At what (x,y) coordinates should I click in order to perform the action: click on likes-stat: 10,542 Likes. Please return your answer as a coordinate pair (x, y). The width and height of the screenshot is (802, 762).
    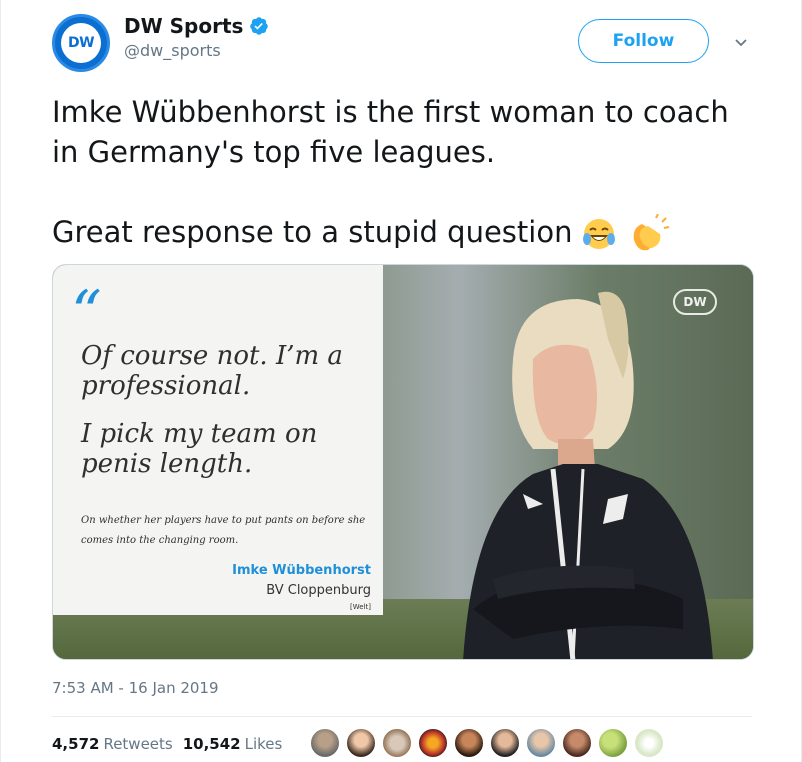
    Looking at the image, I should click on (233, 744).